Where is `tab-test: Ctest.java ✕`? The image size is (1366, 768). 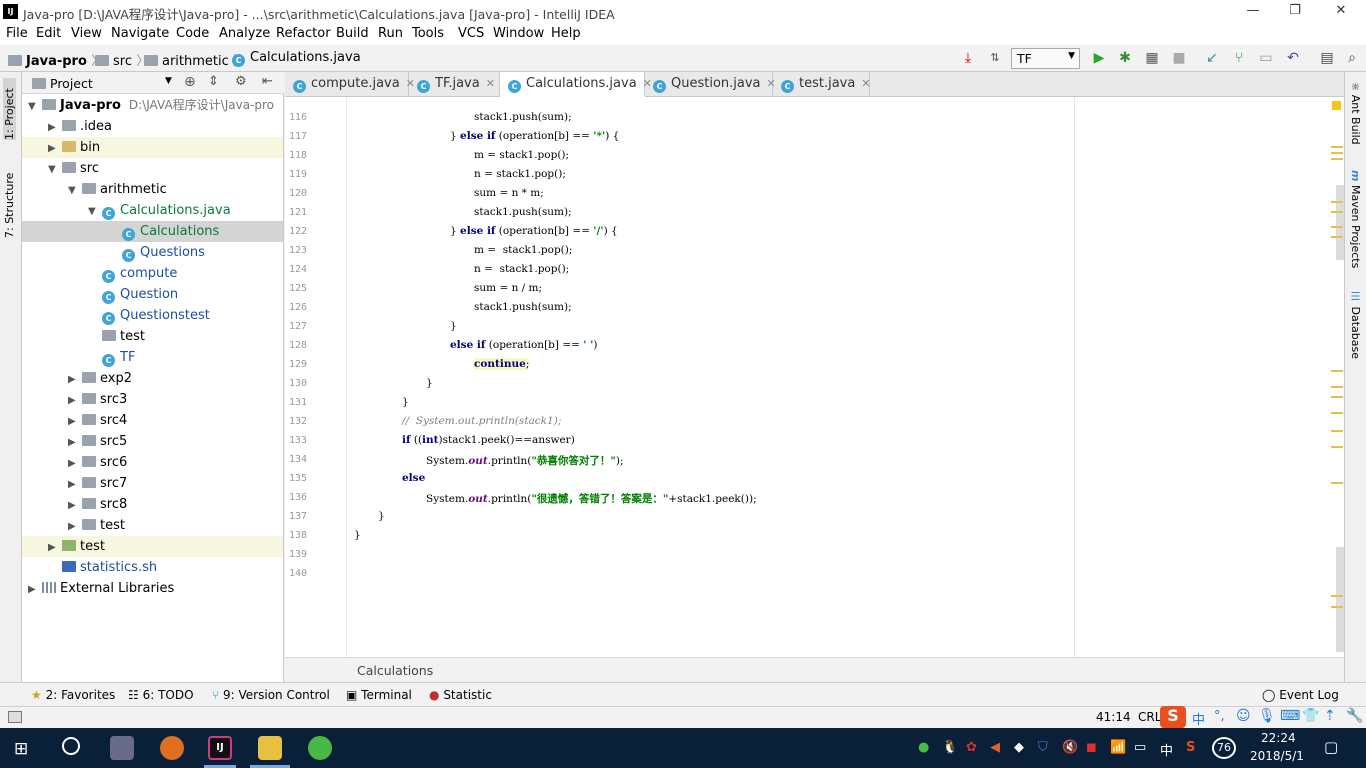
tab-test: Ctest.java ✕ is located at coordinates (822, 84).